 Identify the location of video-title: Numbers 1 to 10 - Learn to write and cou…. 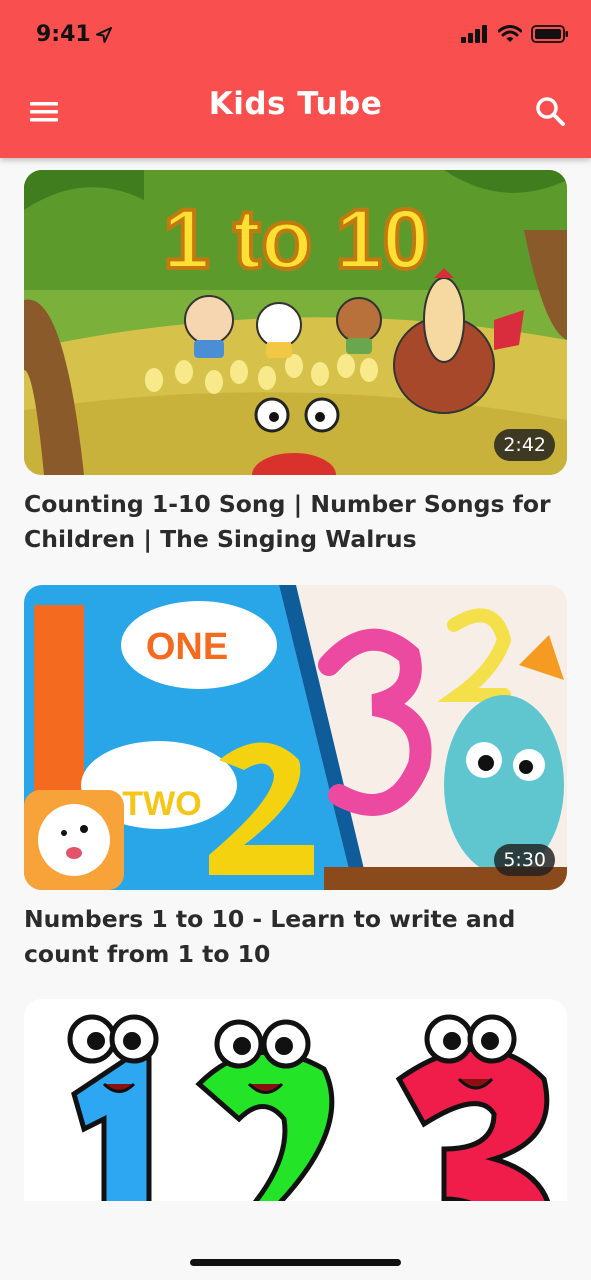
(295, 937).